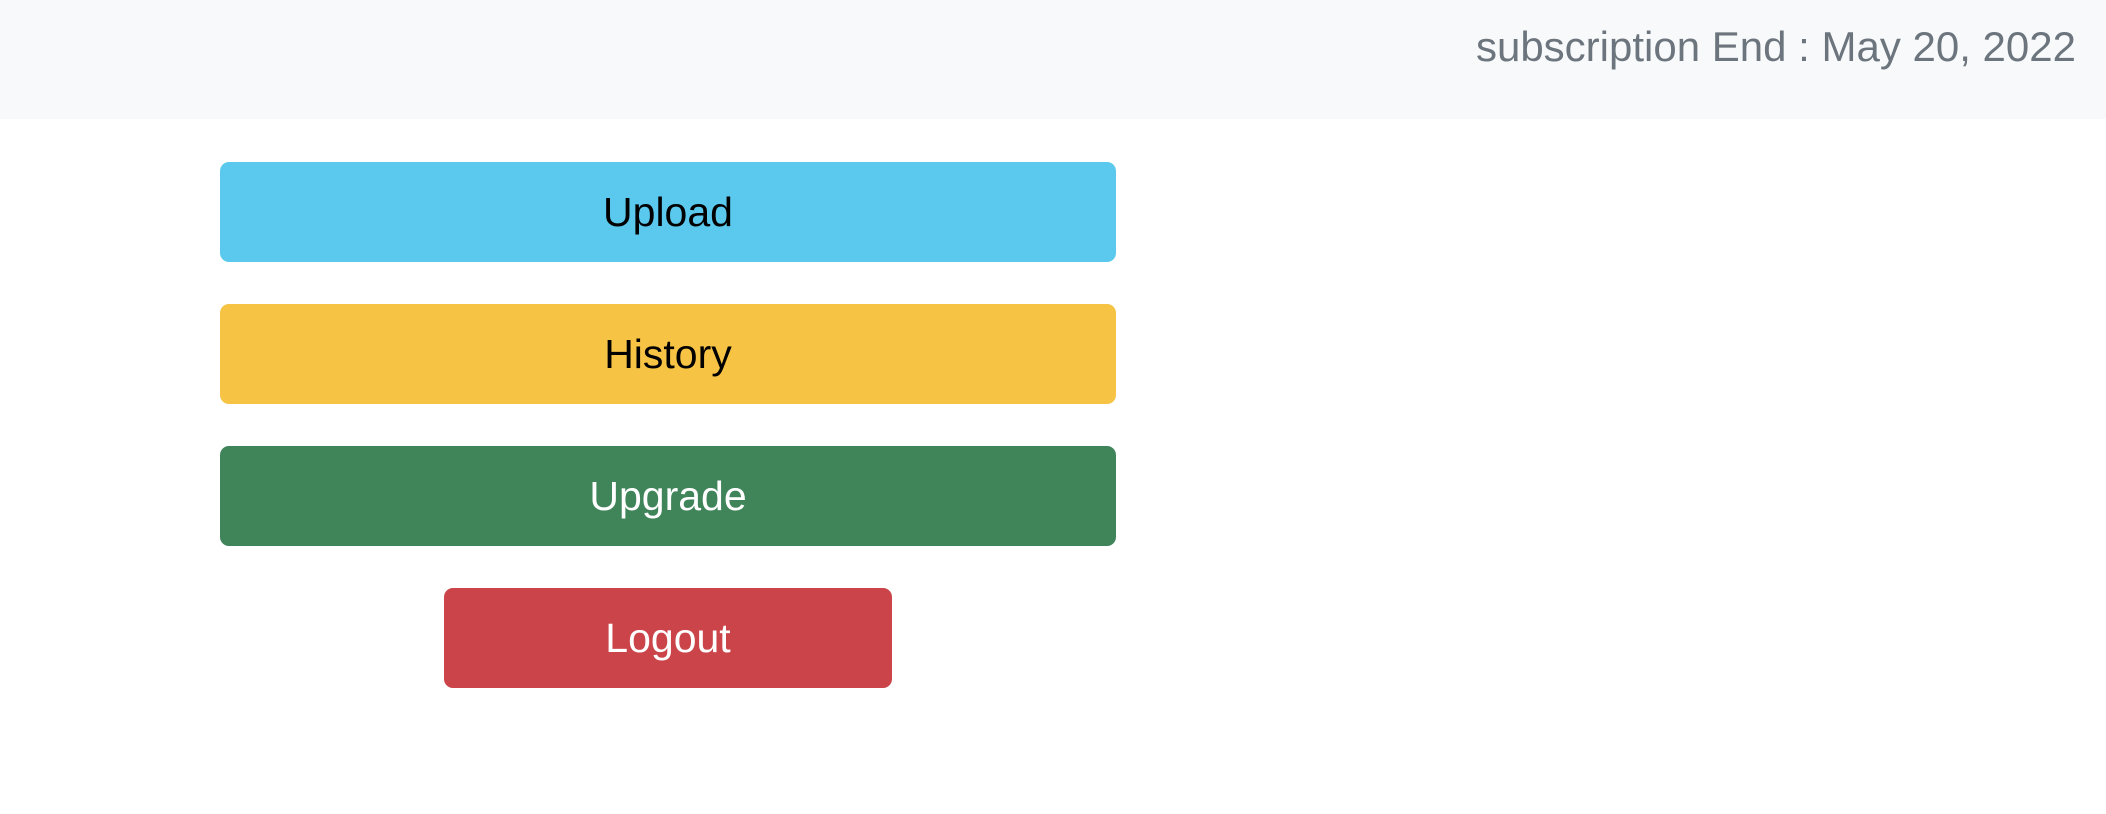 The image size is (2106, 814). What do you see at coordinates (668, 496) in the screenshot?
I see `upgrade-button: Upgrade` at bounding box center [668, 496].